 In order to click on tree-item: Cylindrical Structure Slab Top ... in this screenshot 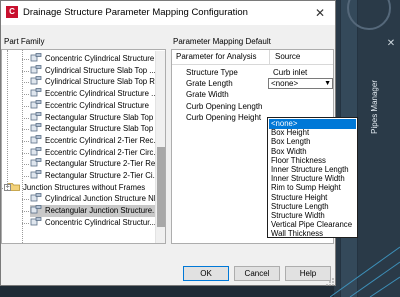, I will do `click(95, 70)`.